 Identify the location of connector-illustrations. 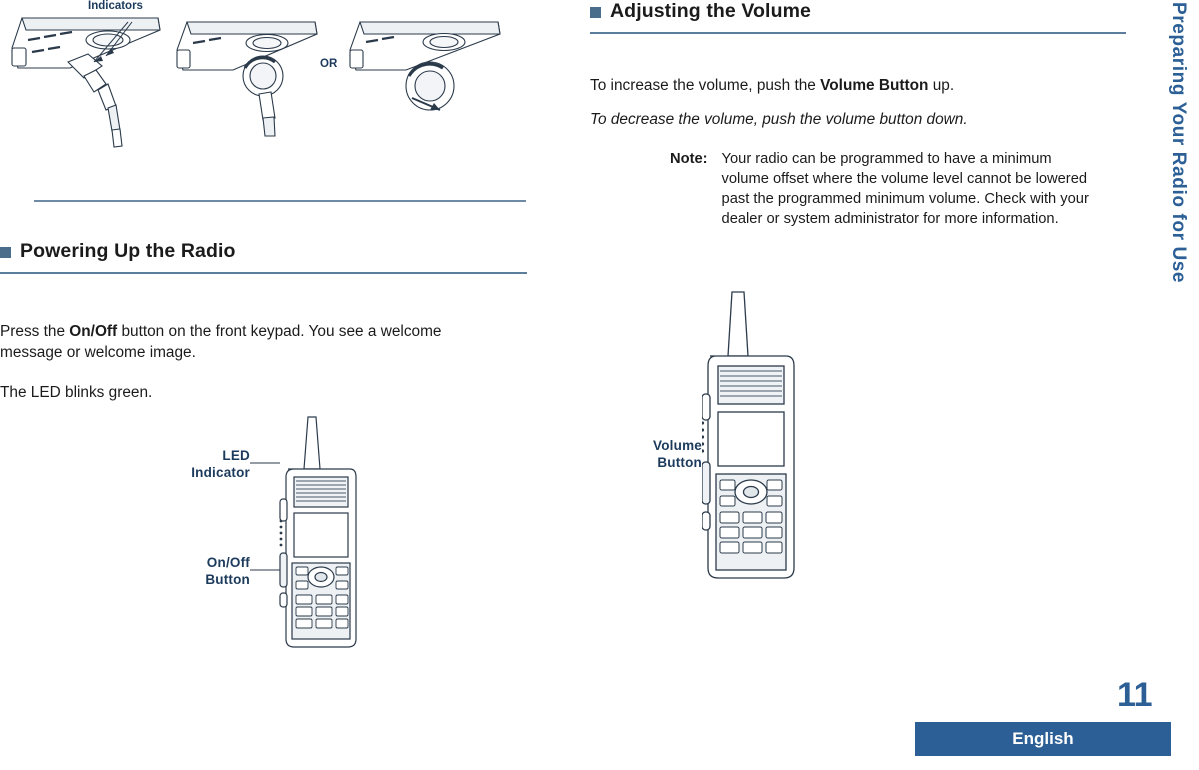
(256, 82).